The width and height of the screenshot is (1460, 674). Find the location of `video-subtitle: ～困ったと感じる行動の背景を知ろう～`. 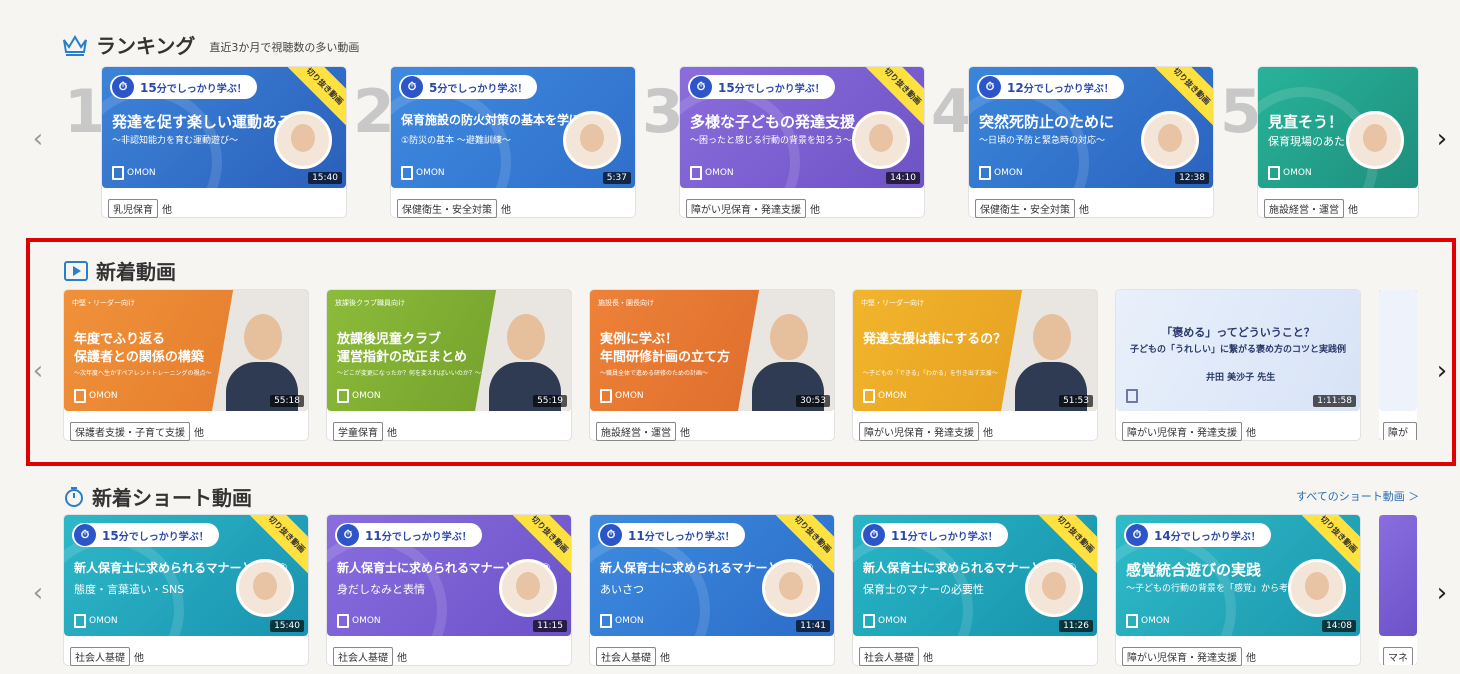

video-subtitle: ～困ったと感じる行動の背景を知ろう～ is located at coordinates (771, 141).